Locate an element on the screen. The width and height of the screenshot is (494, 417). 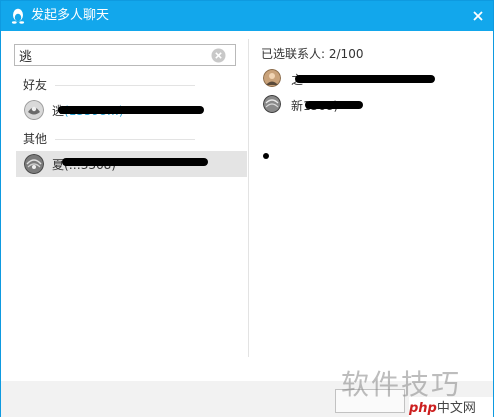
clear-search-icon is located at coordinates (218, 55).